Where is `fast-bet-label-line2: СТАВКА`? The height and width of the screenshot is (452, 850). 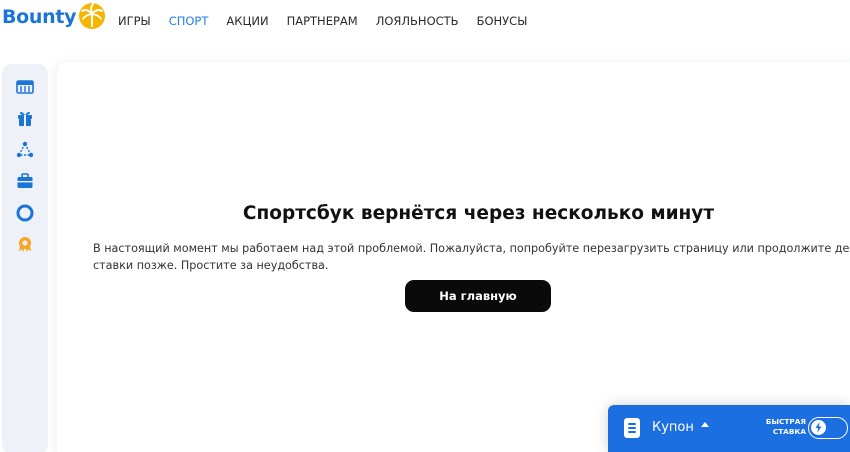 fast-bet-label-line2: СТАВКА is located at coordinates (789, 431).